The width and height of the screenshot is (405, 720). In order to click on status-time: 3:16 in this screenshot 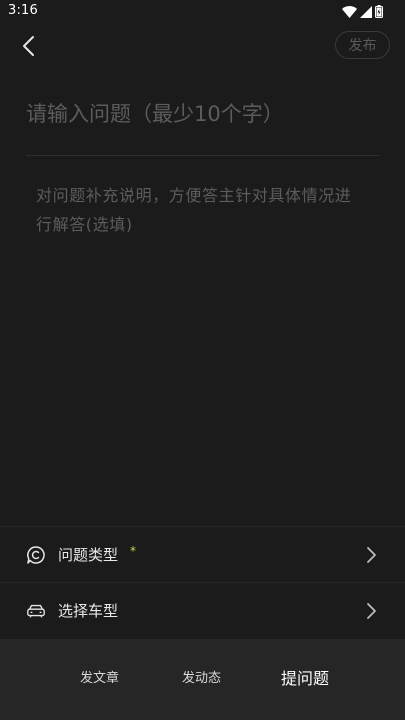, I will do `click(23, 10)`.